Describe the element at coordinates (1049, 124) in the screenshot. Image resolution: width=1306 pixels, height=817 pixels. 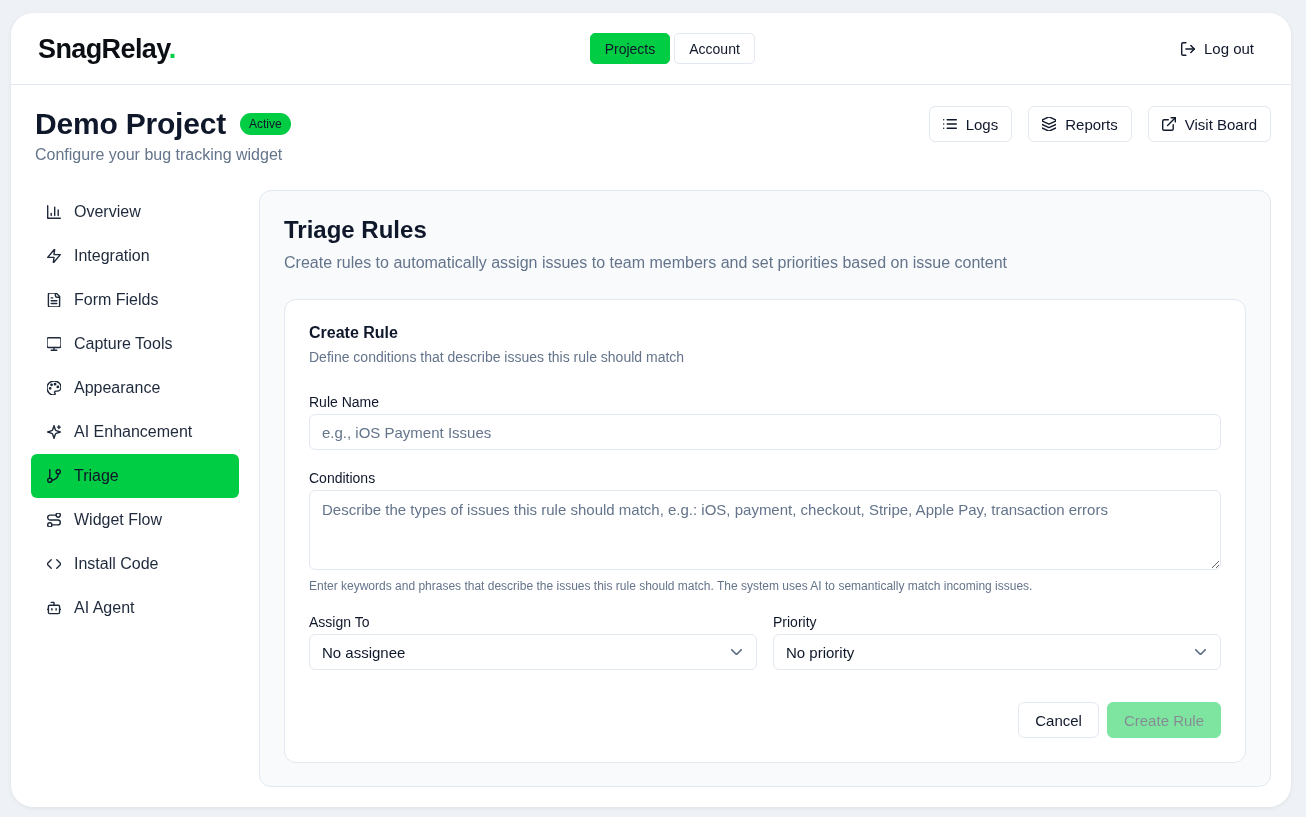
I see `layers-icon` at that location.